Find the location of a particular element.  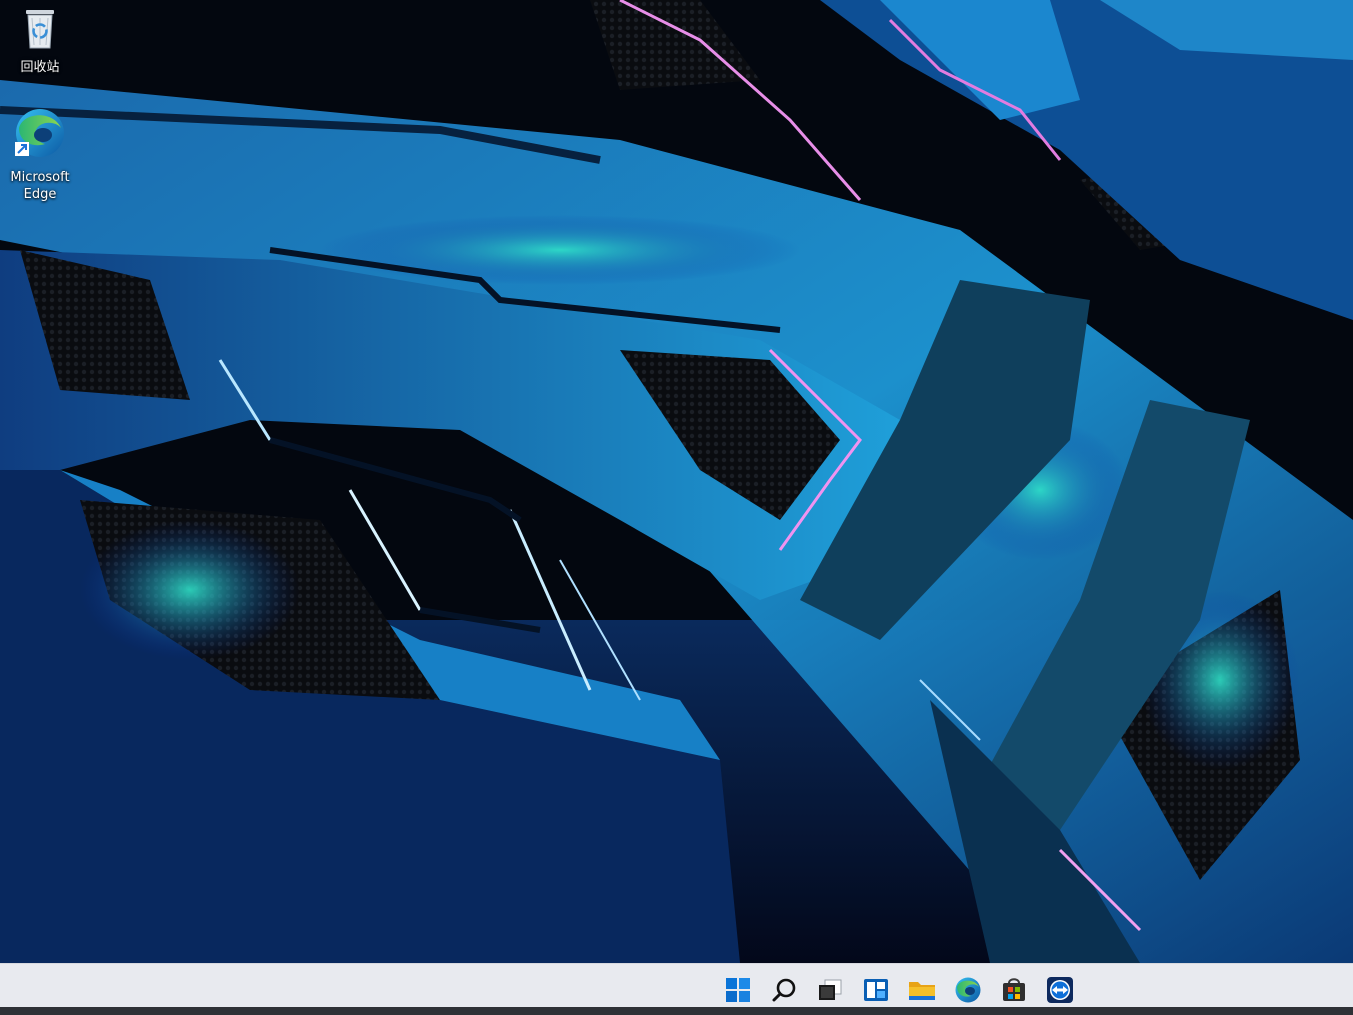

task-view-button is located at coordinates (830, 990).